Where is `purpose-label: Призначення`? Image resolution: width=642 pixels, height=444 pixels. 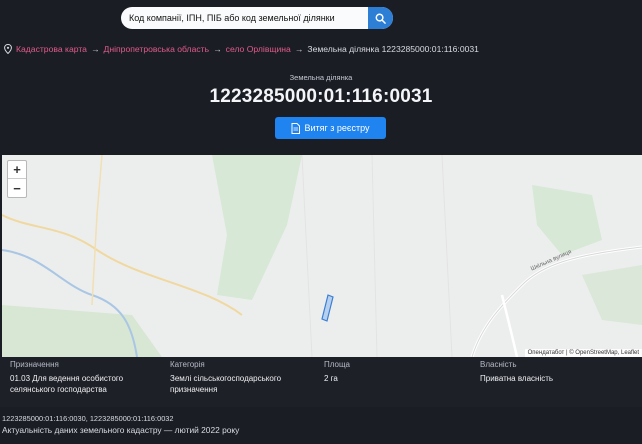
purpose-label: Призначення is located at coordinates (34, 364).